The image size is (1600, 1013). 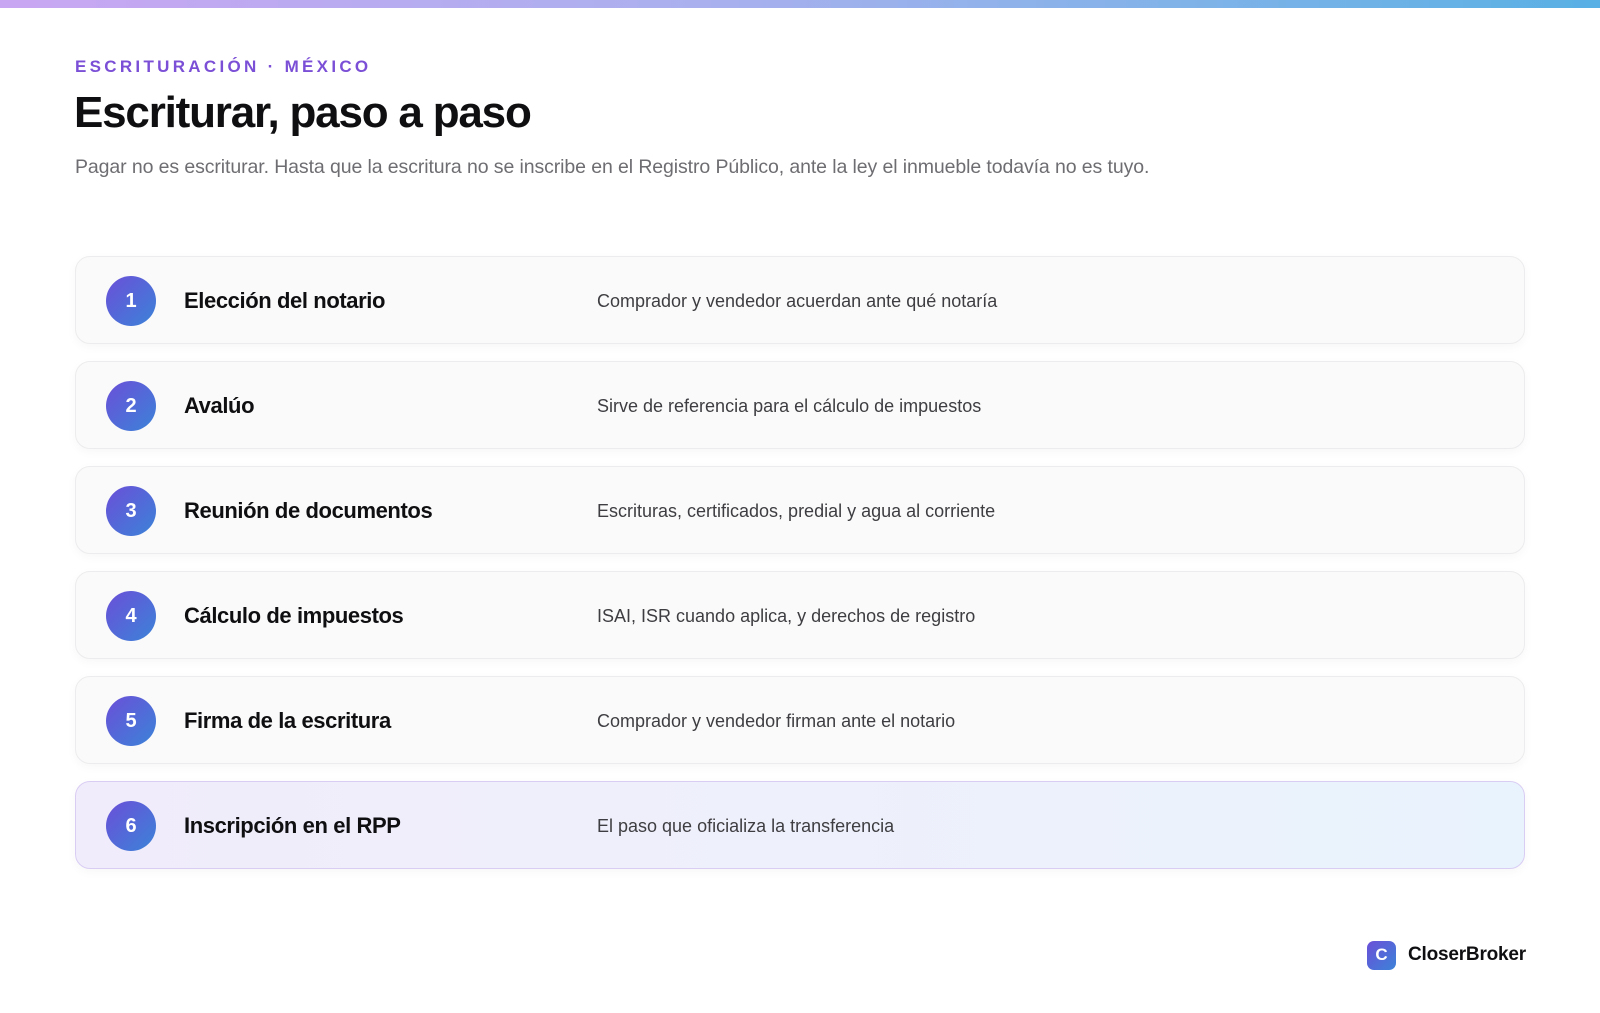 What do you see at coordinates (131, 301) in the screenshot?
I see `step-number-badge: 1` at bounding box center [131, 301].